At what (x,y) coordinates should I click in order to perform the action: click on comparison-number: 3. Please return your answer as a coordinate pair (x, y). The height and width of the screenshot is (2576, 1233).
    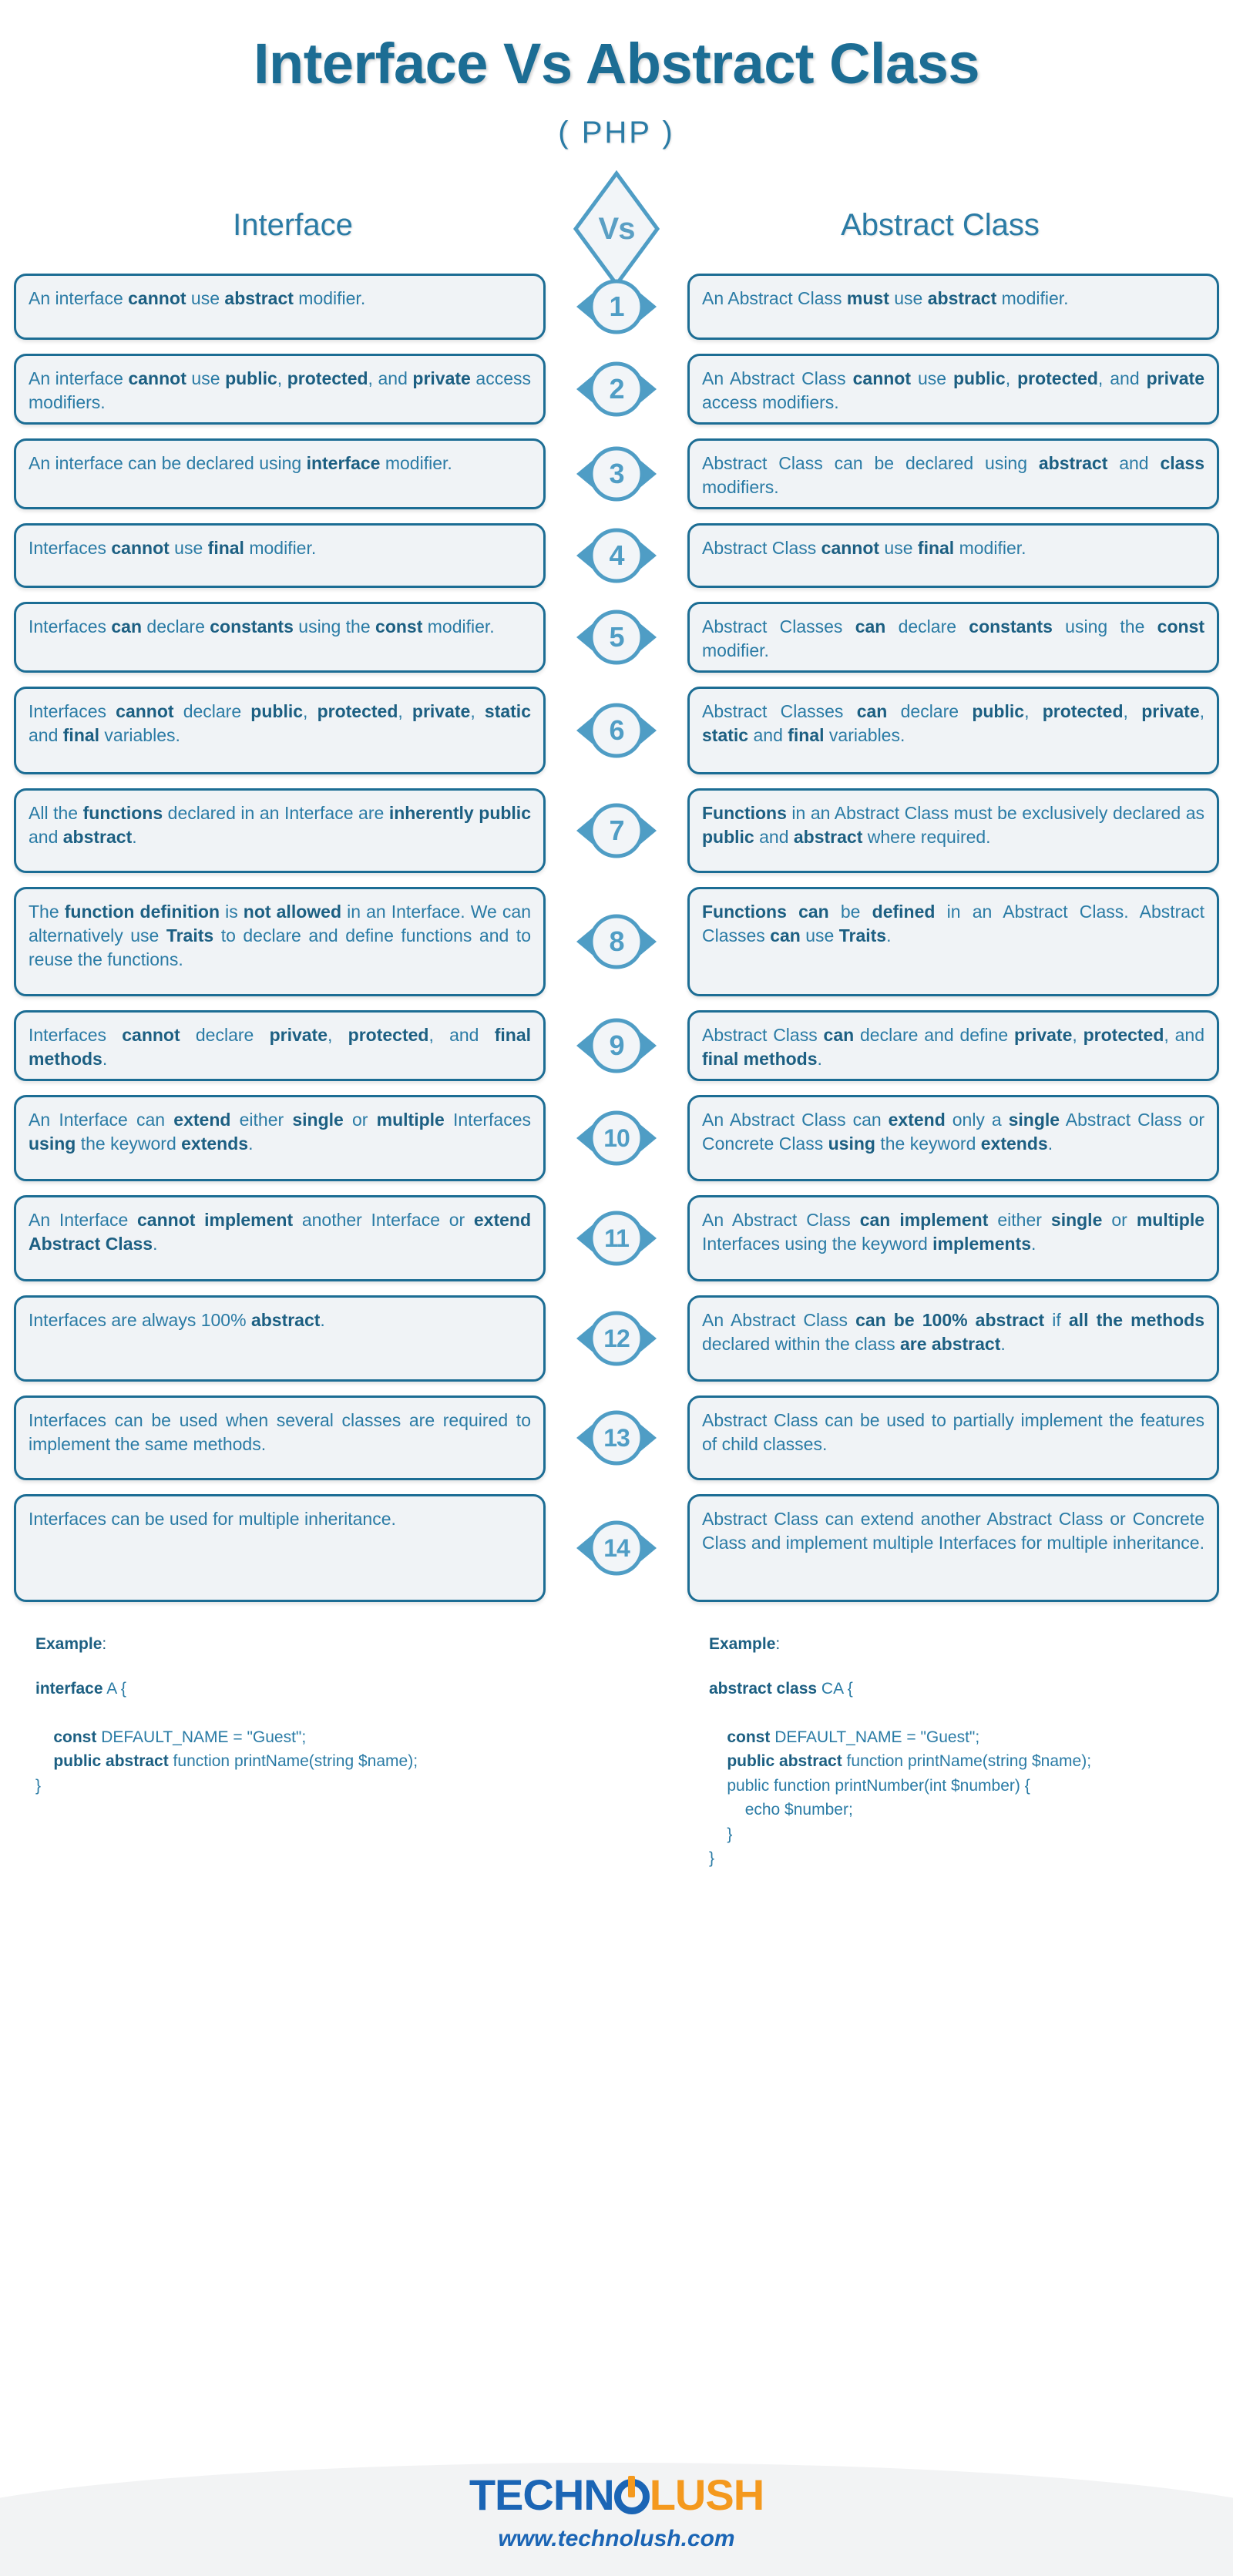
    Looking at the image, I should click on (616, 474).